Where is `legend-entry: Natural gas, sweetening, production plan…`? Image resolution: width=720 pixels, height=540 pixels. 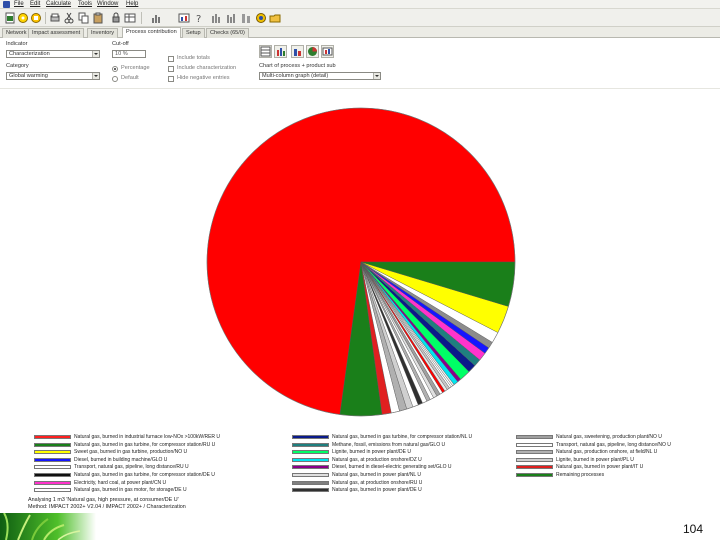
legend-entry: Natural gas, sweetening, production plan… is located at coordinates (618, 437).